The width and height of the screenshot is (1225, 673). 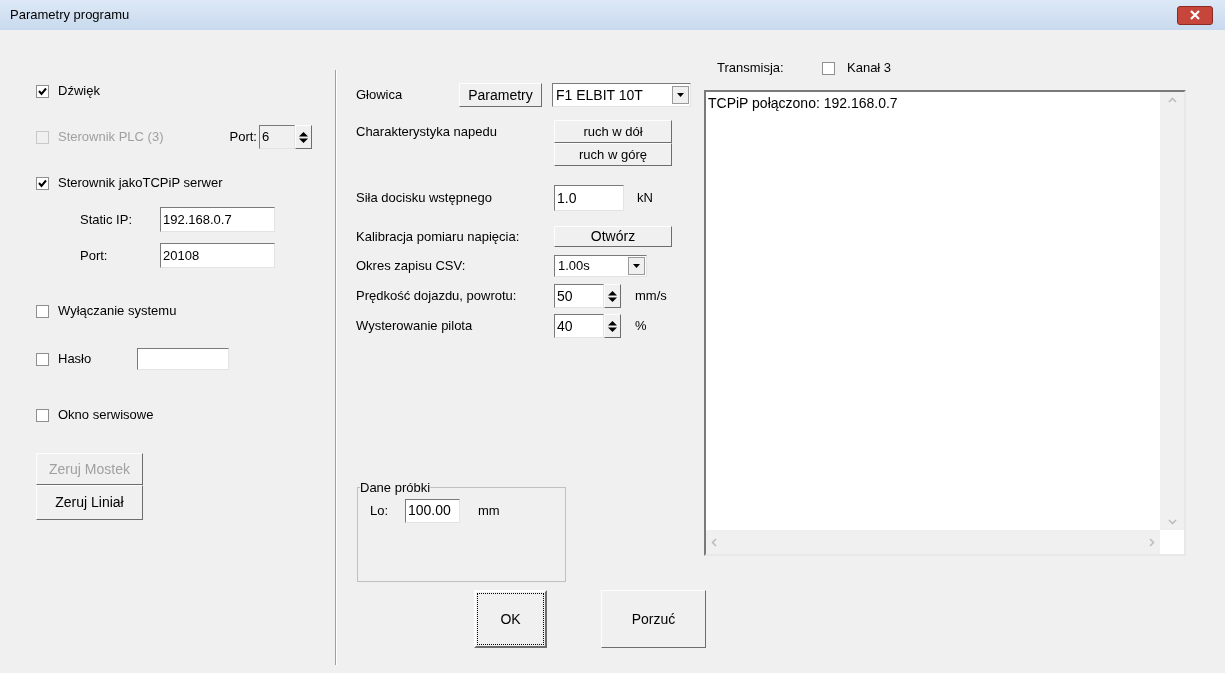 What do you see at coordinates (500, 95) in the screenshot?
I see `button: Parametry` at bounding box center [500, 95].